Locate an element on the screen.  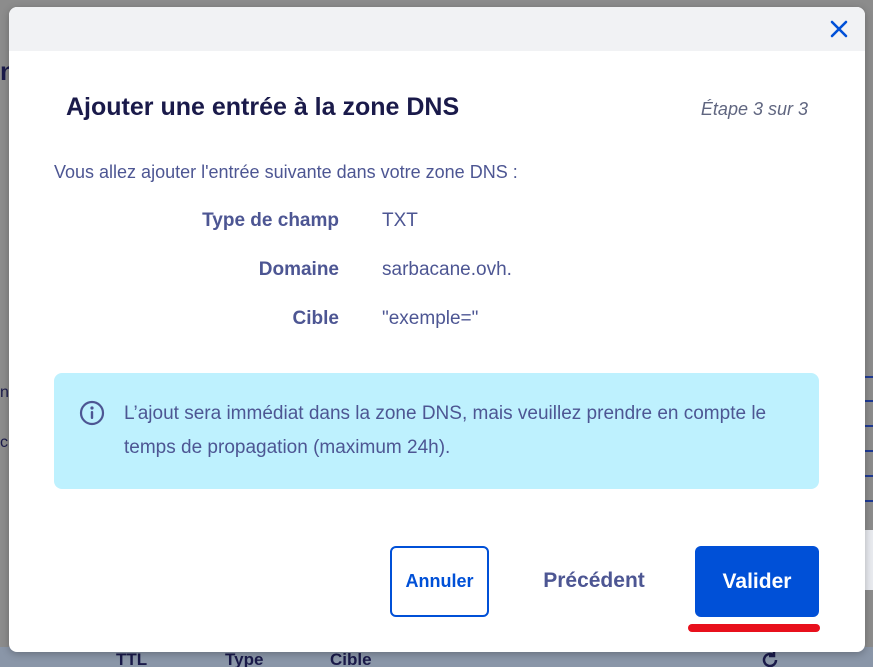
step-indicator: Étape 3 sur 3 is located at coordinates (754, 109).